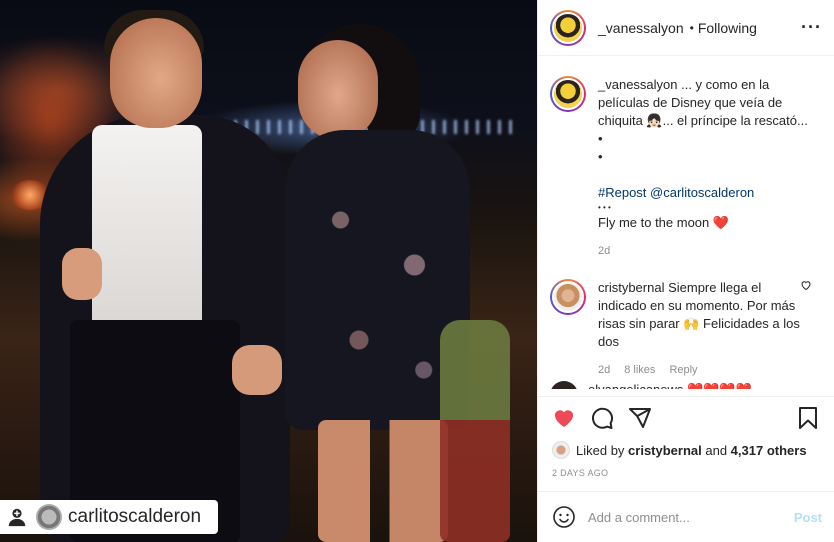 This screenshot has height=542, width=834. What do you see at coordinates (156, 73) in the screenshot?
I see `man-head` at bounding box center [156, 73].